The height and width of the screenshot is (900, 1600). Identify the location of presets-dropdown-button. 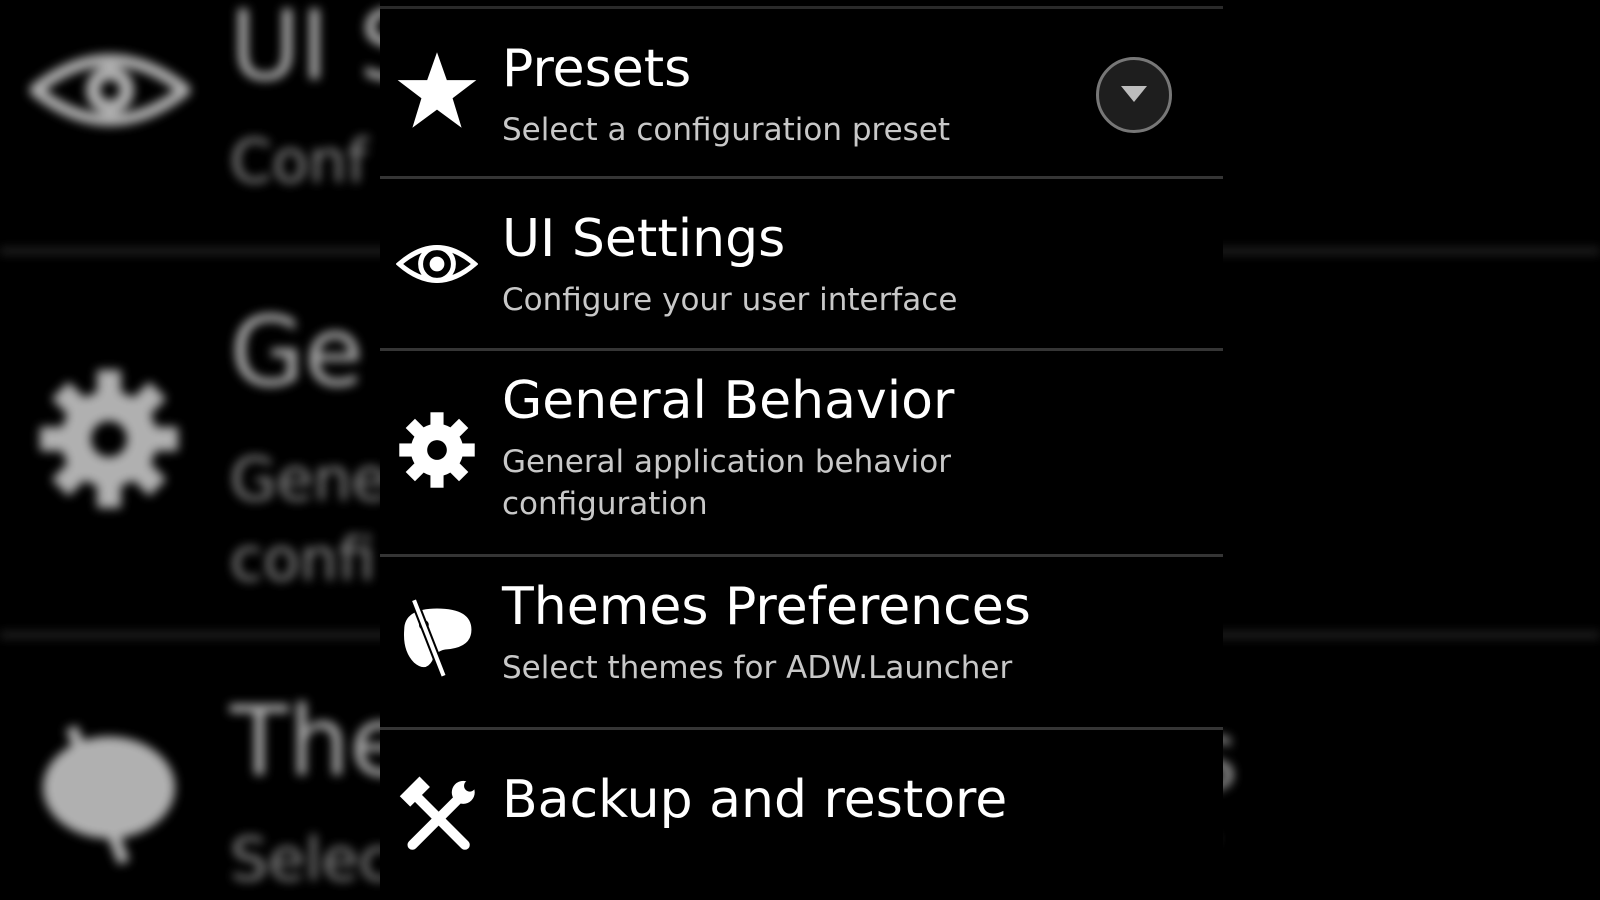
(1134, 95).